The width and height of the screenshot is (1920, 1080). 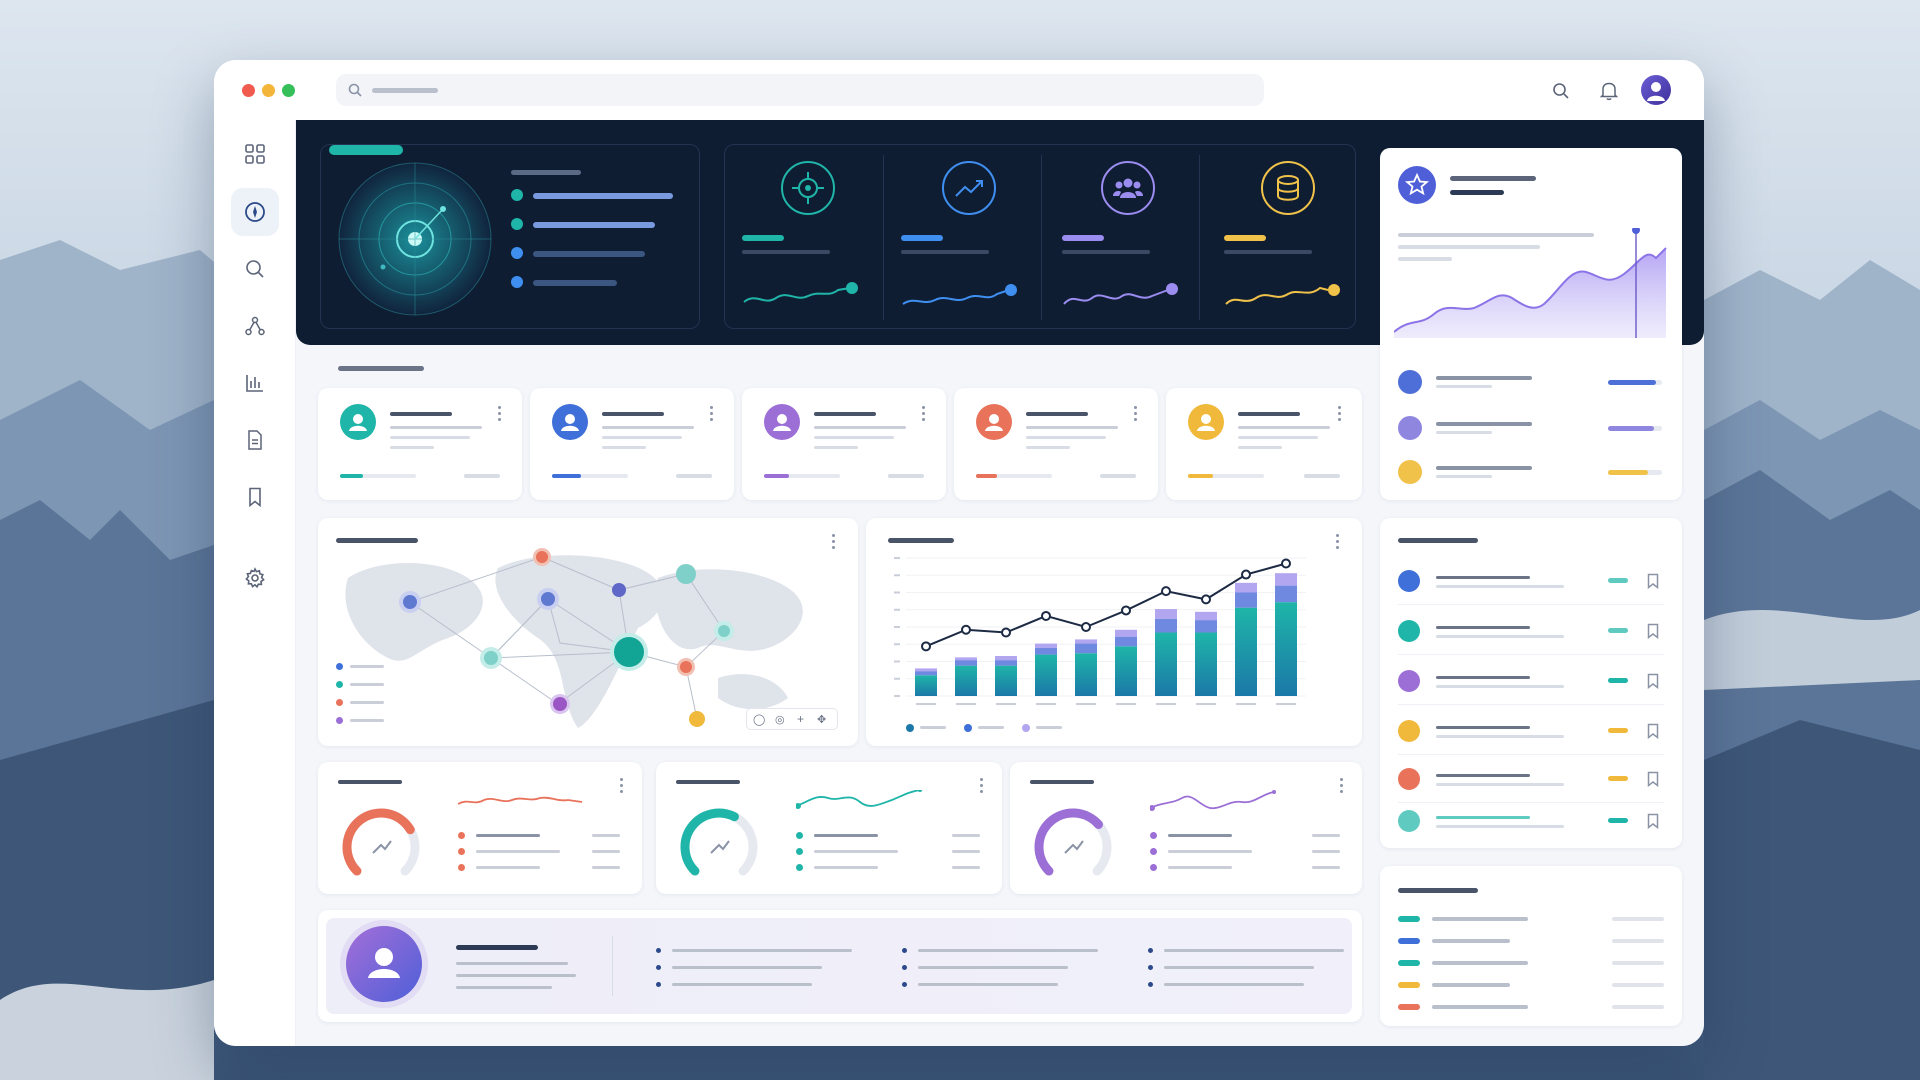 I want to click on detail-dot, so click(x=904, y=984).